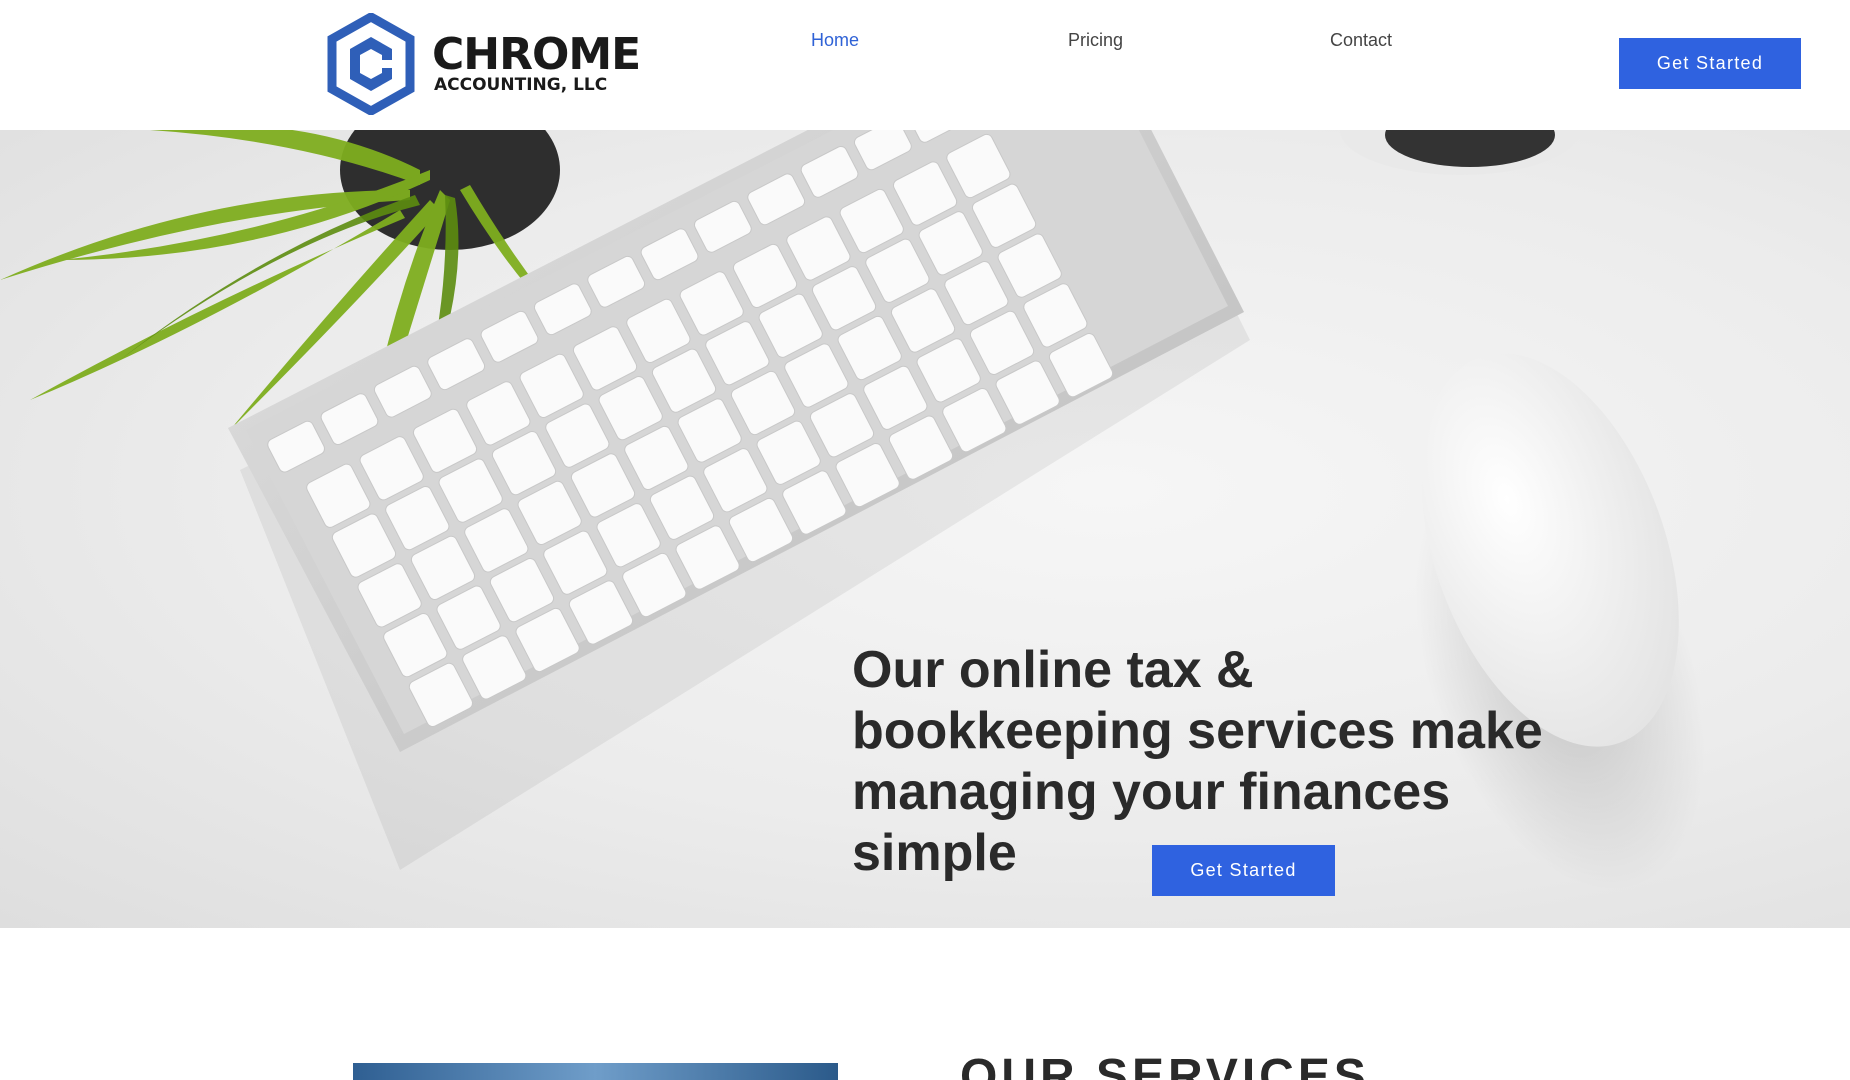 The image size is (1850, 1080). What do you see at coordinates (371, 64) in the screenshot?
I see `hexagon-logo-icon` at bounding box center [371, 64].